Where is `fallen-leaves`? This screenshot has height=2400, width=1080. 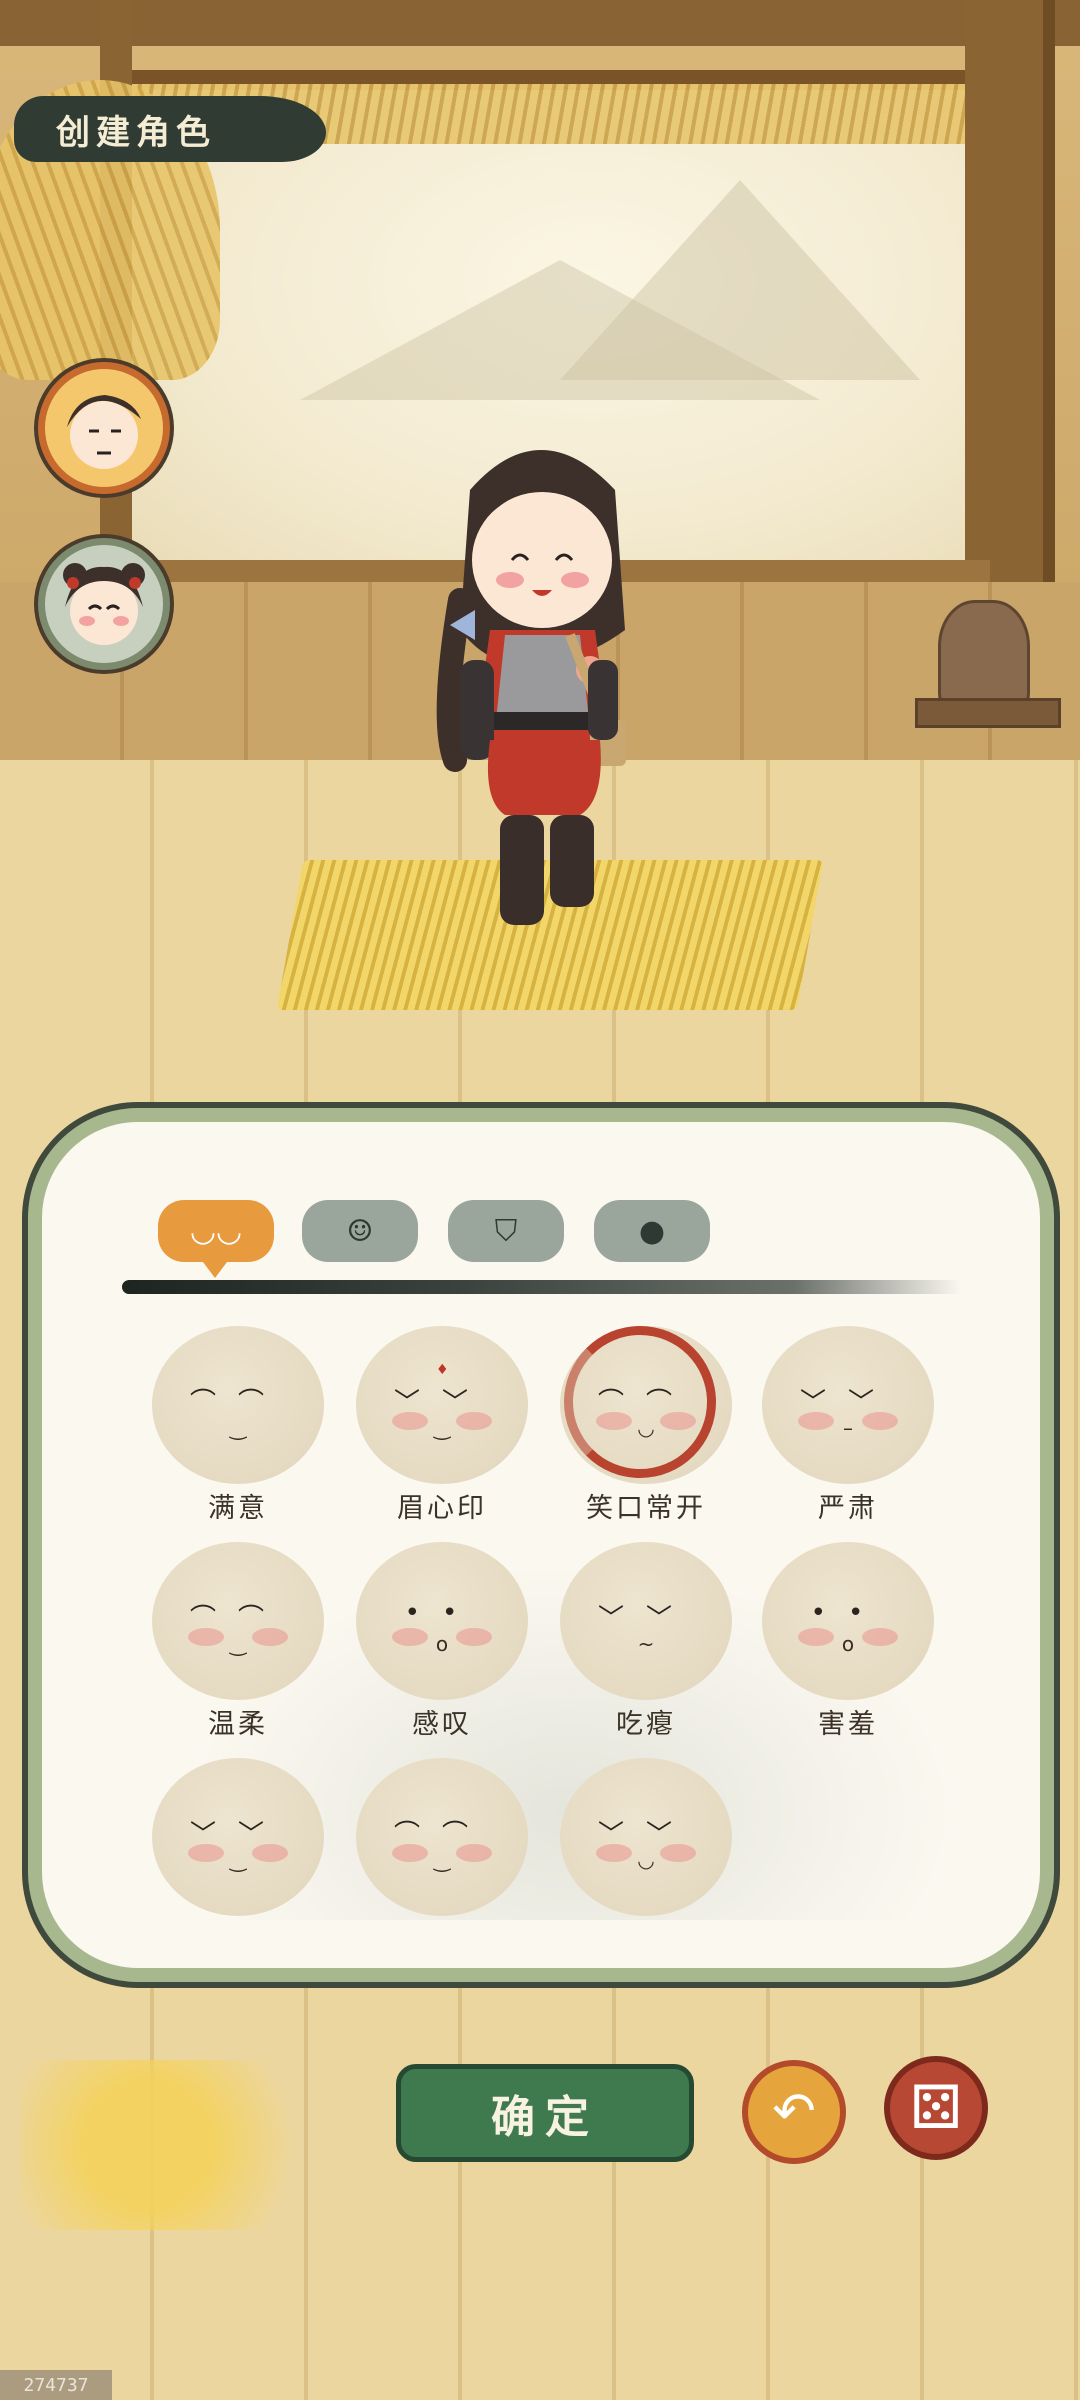 fallen-leaves is located at coordinates (180, 2145).